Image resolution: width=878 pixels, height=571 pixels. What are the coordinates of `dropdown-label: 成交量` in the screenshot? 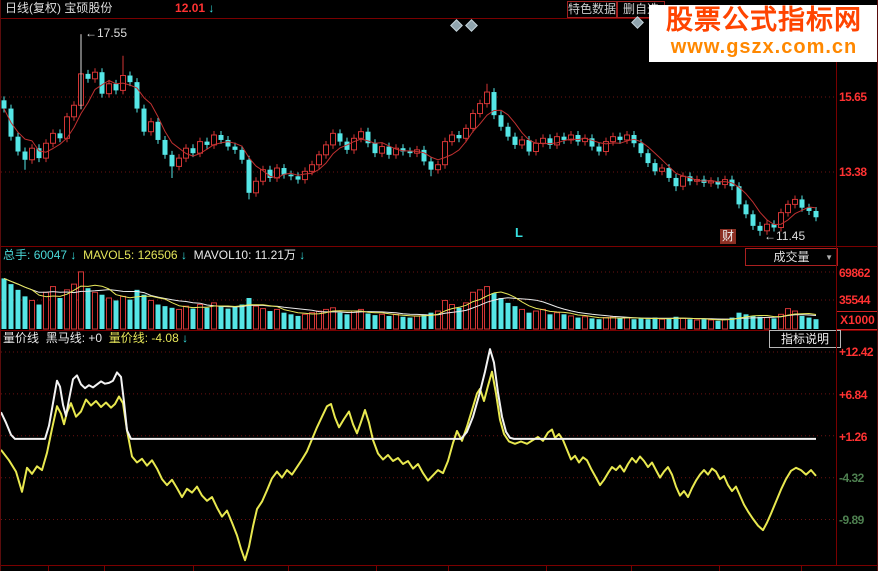 It's located at (791, 257).